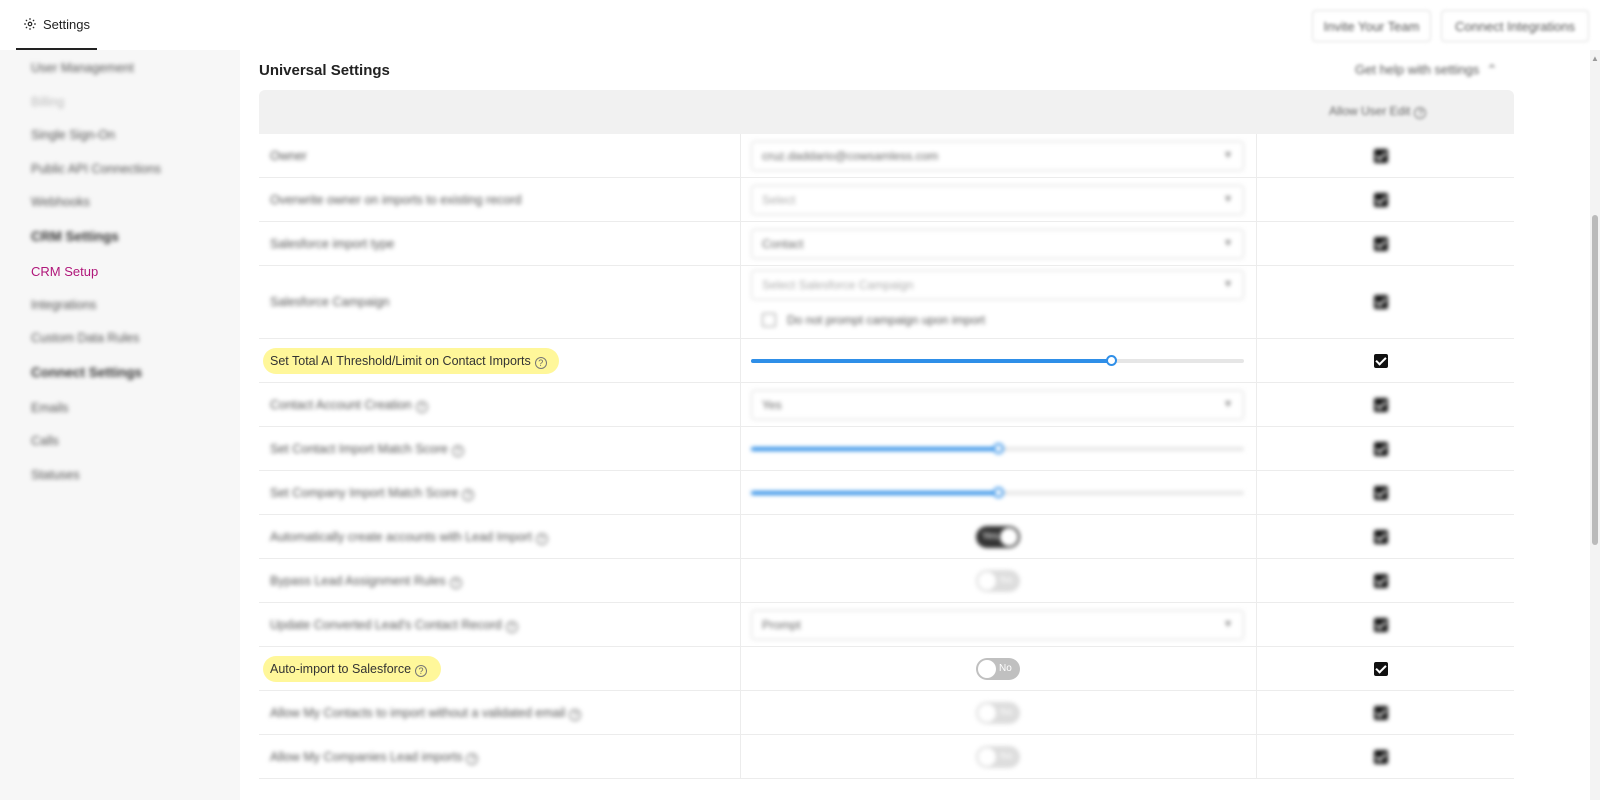 Image resolution: width=1600 pixels, height=800 pixels. I want to click on contact-match-slider, so click(997, 448).